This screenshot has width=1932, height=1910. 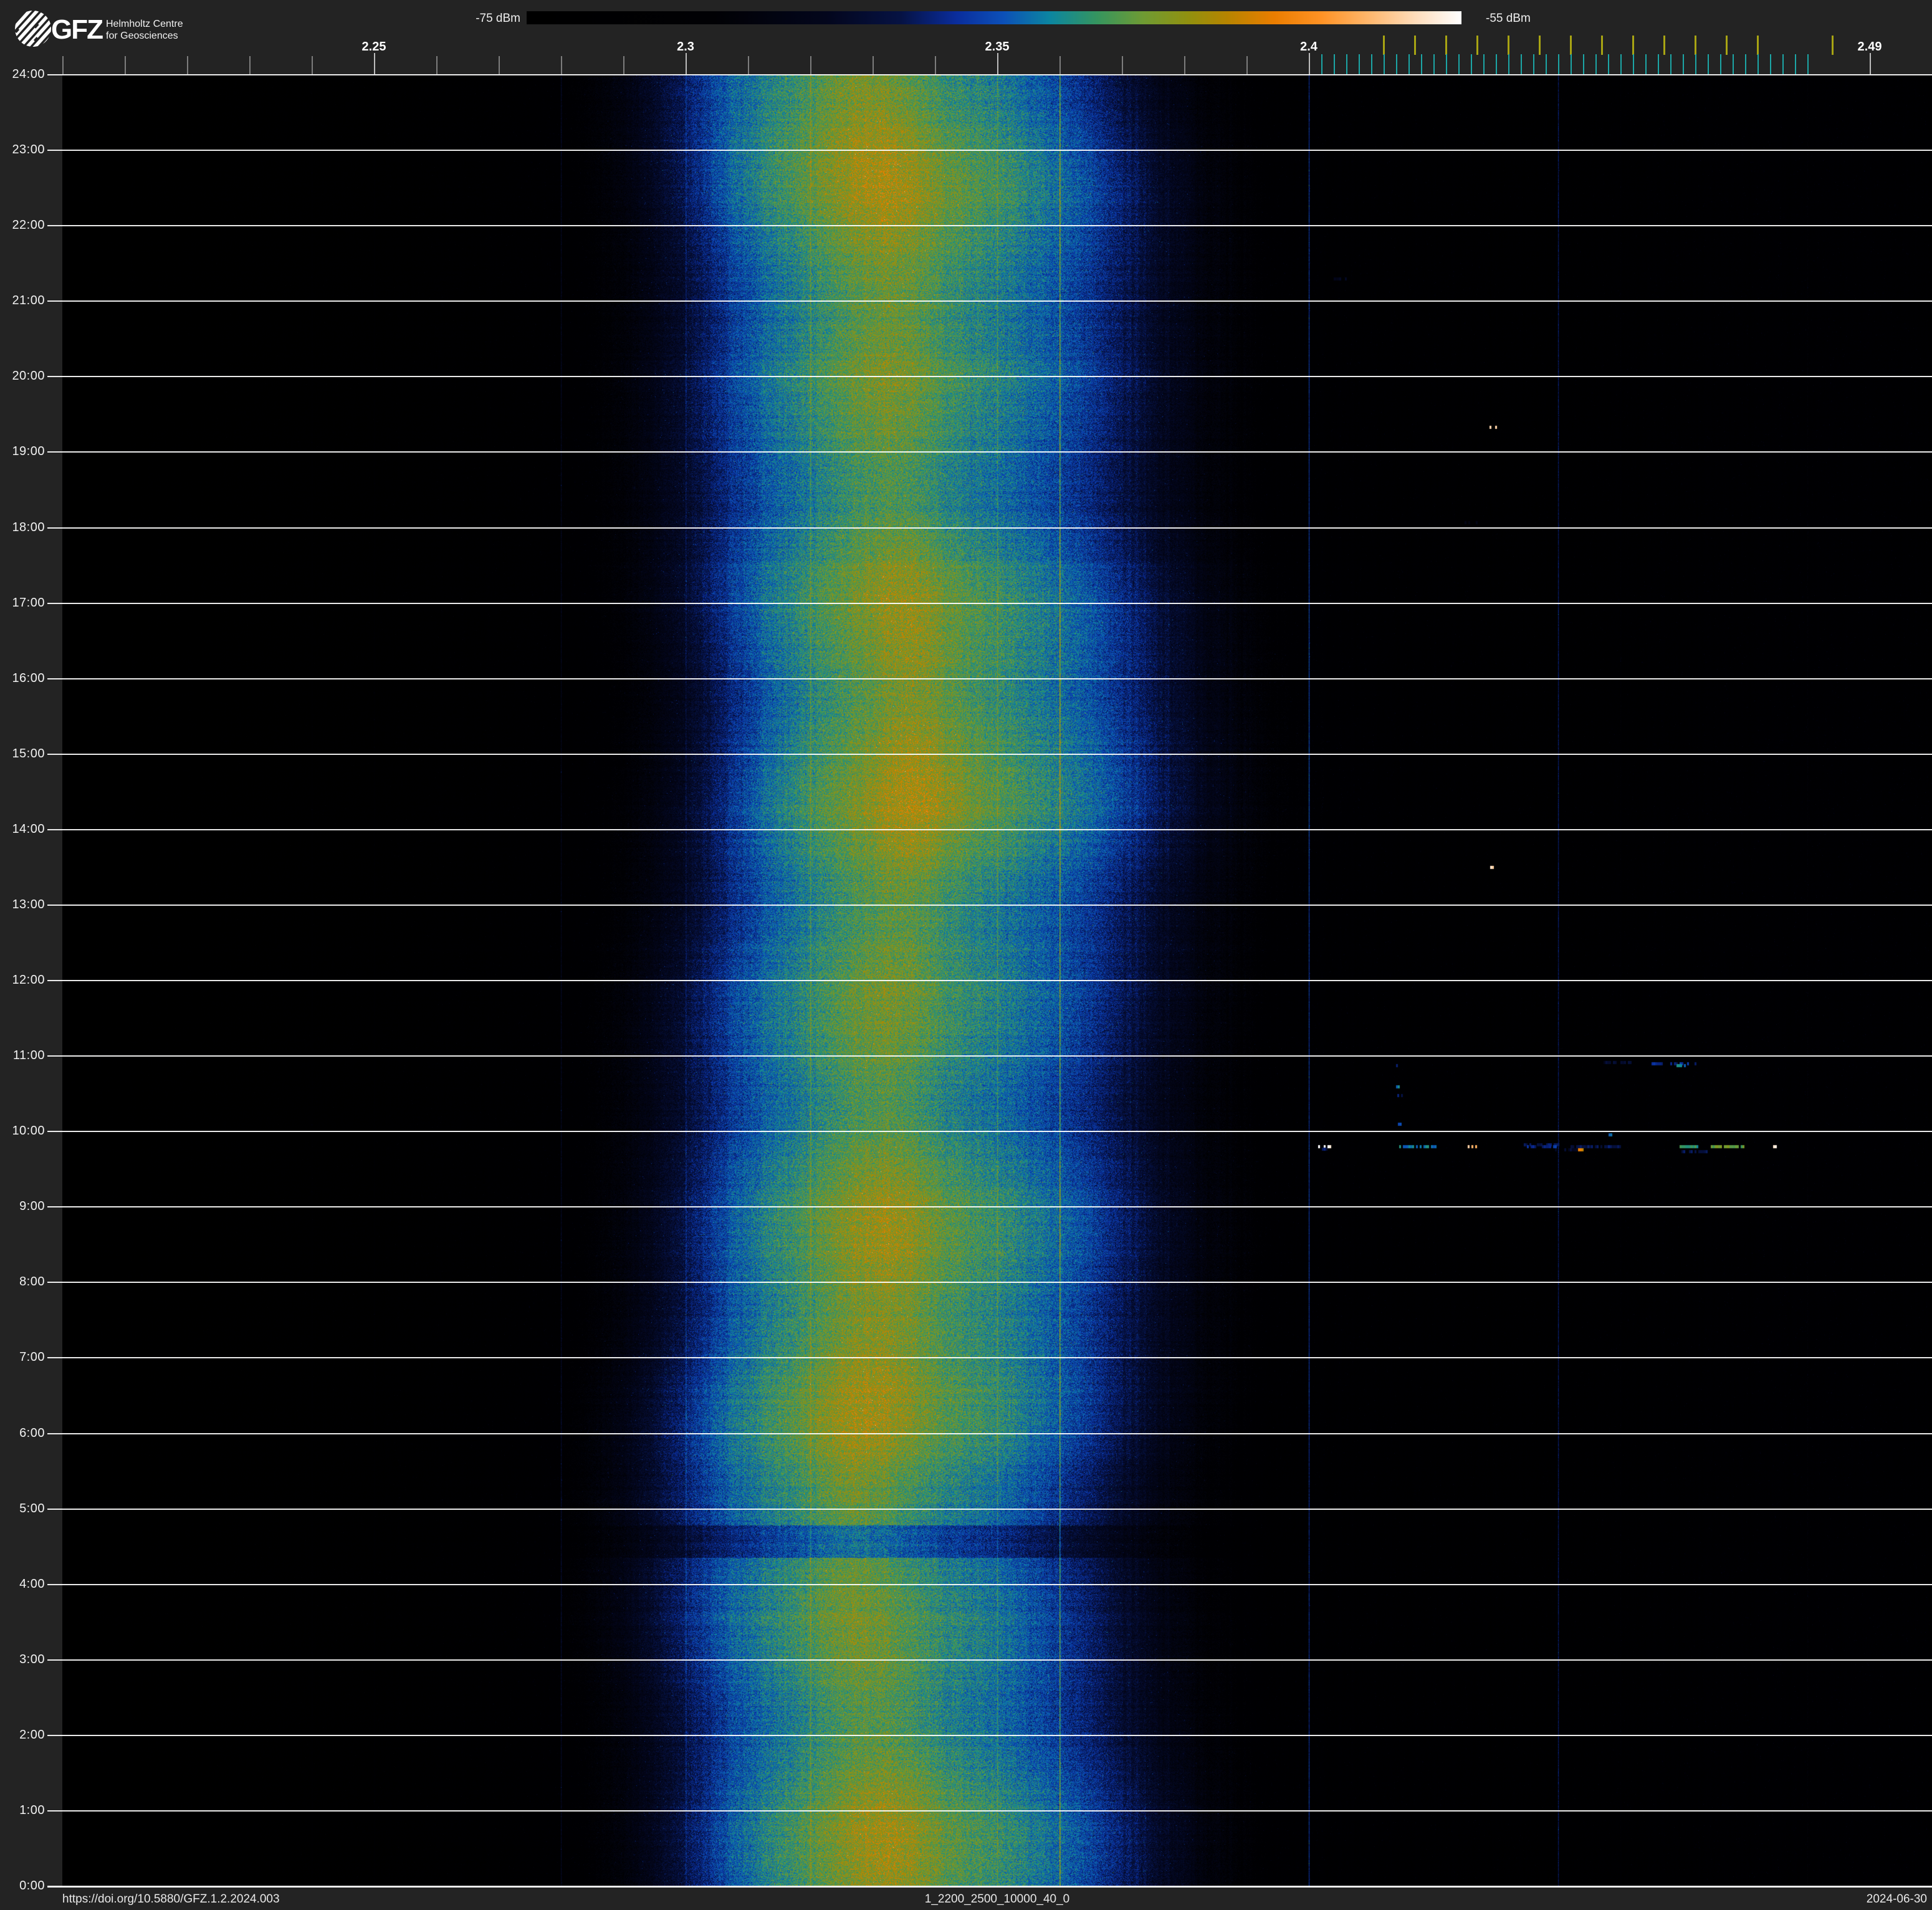 What do you see at coordinates (144, 30) in the screenshot?
I see `gfz-logo-subtitle: Helmholtz Centre for Geosciences` at bounding box center [144, 30].